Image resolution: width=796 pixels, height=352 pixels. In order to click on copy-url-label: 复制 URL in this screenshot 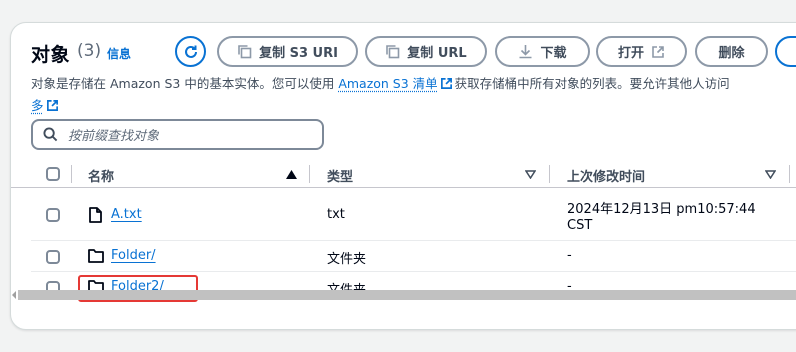, I will do `click(437, 53)`.